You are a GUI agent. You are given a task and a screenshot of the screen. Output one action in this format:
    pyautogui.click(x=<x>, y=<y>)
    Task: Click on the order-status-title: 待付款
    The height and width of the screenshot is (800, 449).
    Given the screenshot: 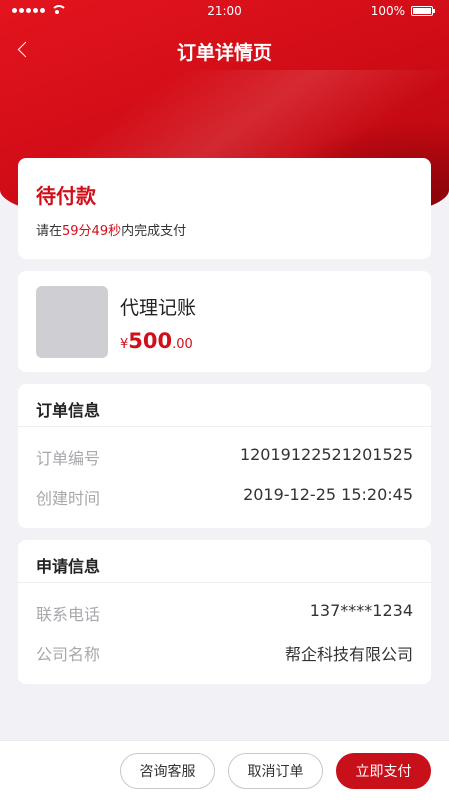 What is the action you would take?
    pyautogui.click(x=66, y=196)
    